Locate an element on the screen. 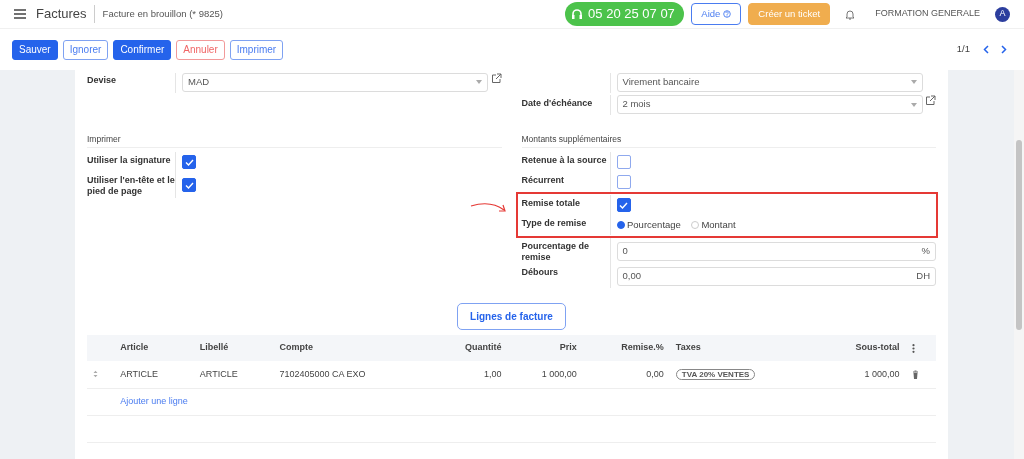 Image resolution: width=1024 pixels, height=459 pixels. trash-icon is located at coordinates (915, 374).